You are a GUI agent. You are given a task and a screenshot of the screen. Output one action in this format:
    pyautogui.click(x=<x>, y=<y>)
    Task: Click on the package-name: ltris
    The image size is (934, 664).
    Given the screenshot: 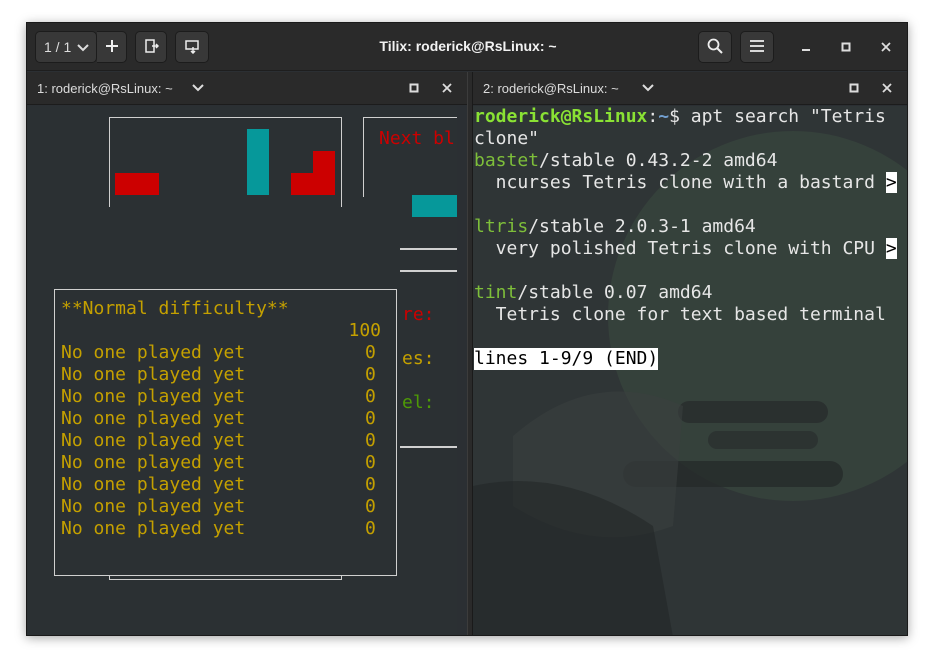 What is the action you would take?
    pyautogui.click(x=501, y=226)
    